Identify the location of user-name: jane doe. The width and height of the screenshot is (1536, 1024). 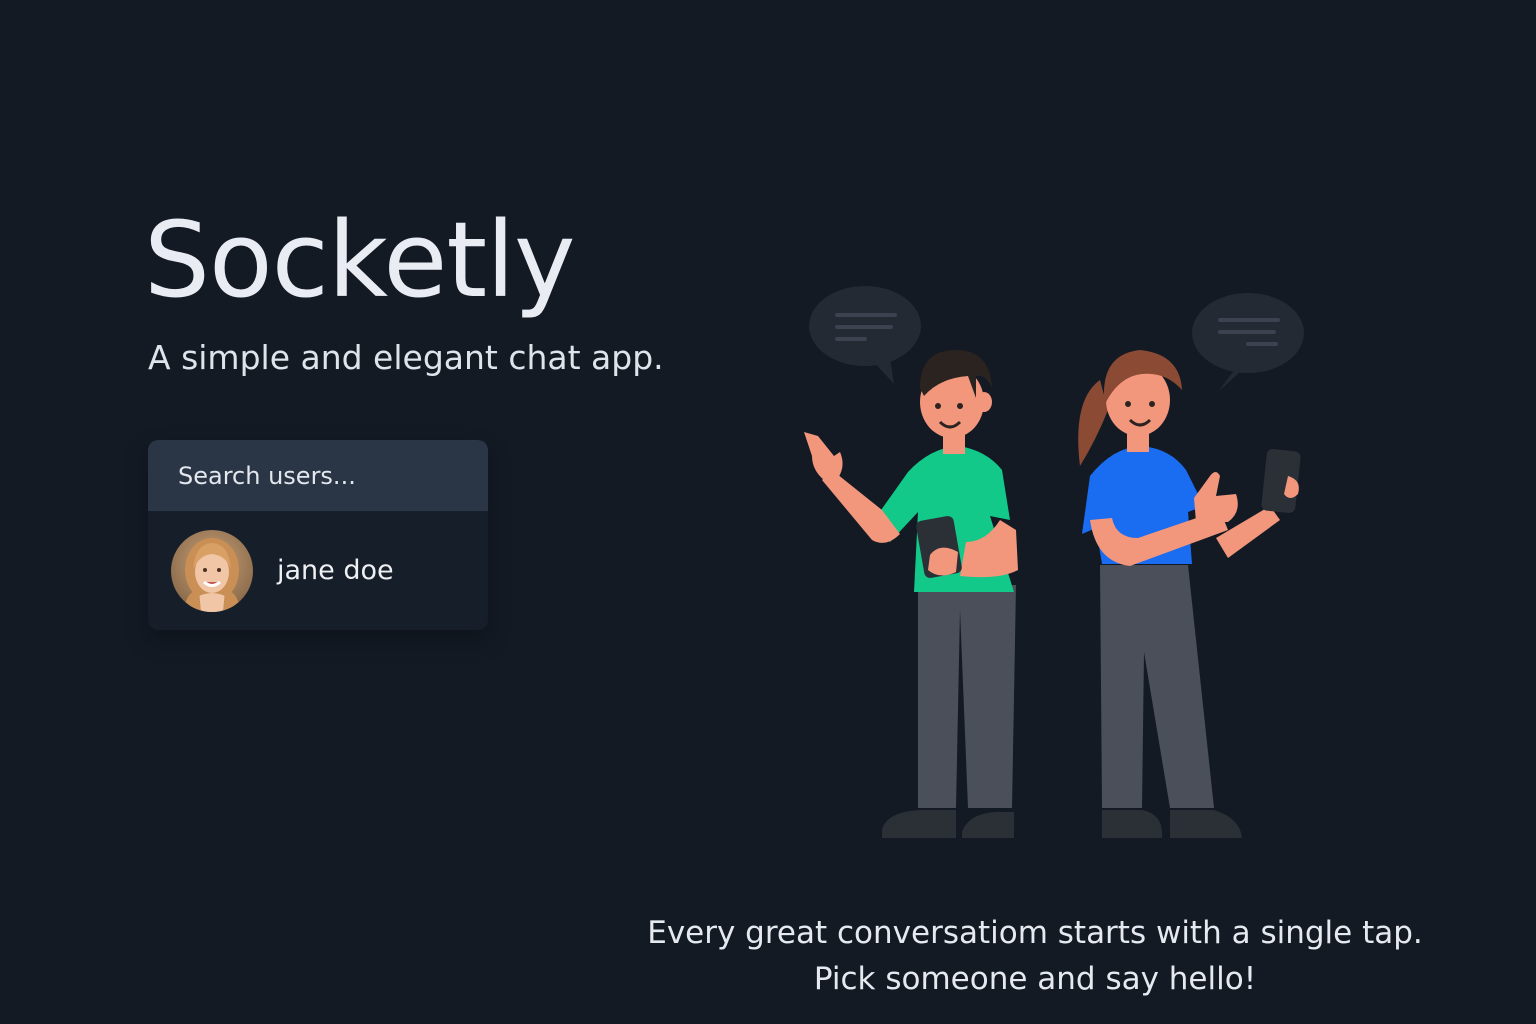
(335, 570).